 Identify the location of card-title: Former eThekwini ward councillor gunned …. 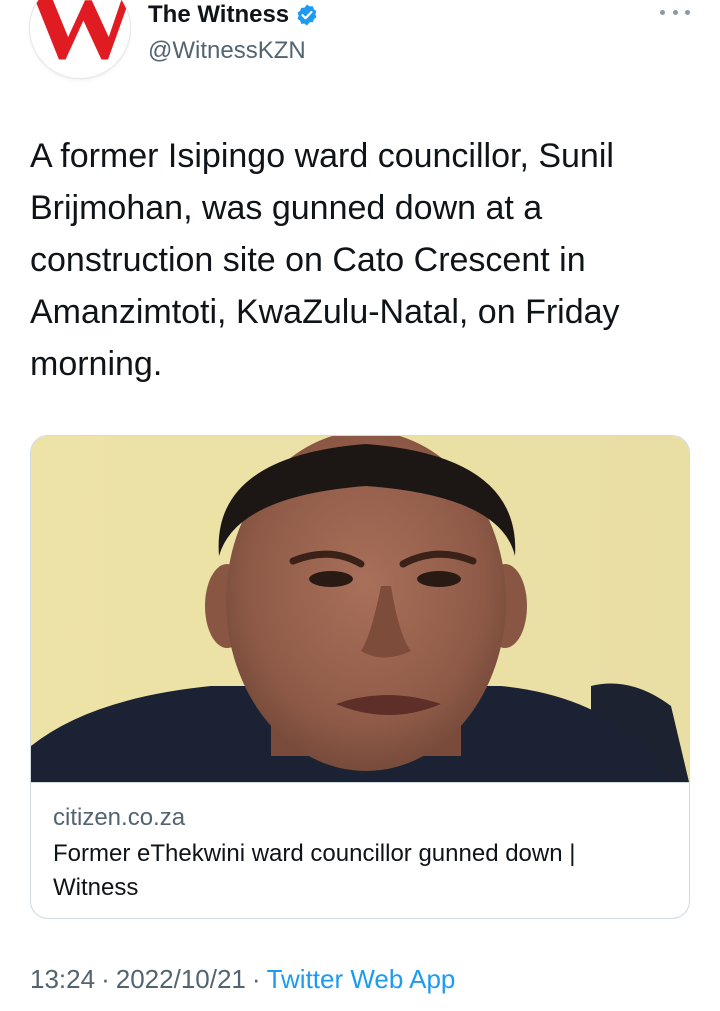
(314, 870).